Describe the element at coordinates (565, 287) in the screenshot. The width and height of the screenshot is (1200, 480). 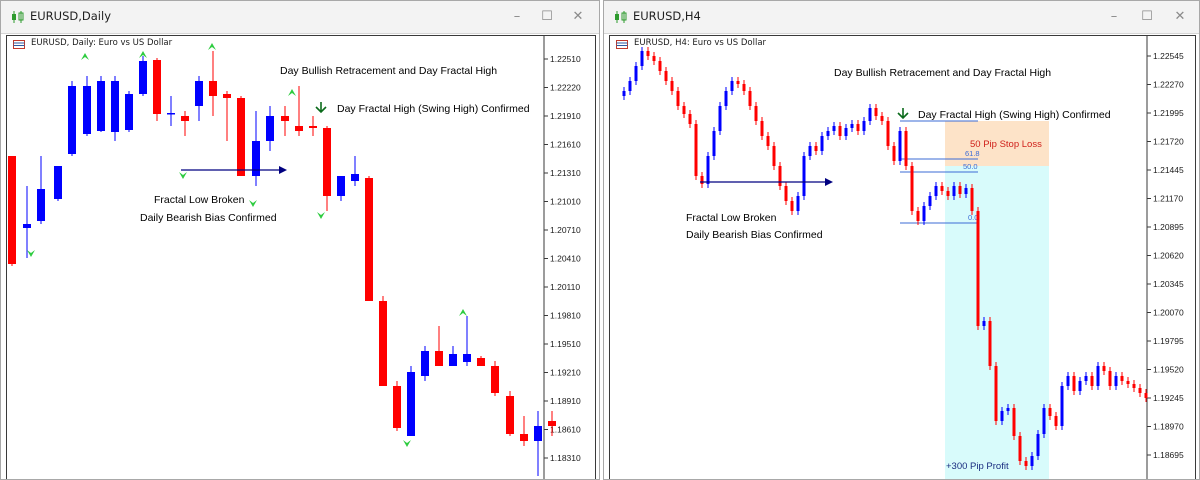
I see `price-axis-label: 1.20110` at that location.